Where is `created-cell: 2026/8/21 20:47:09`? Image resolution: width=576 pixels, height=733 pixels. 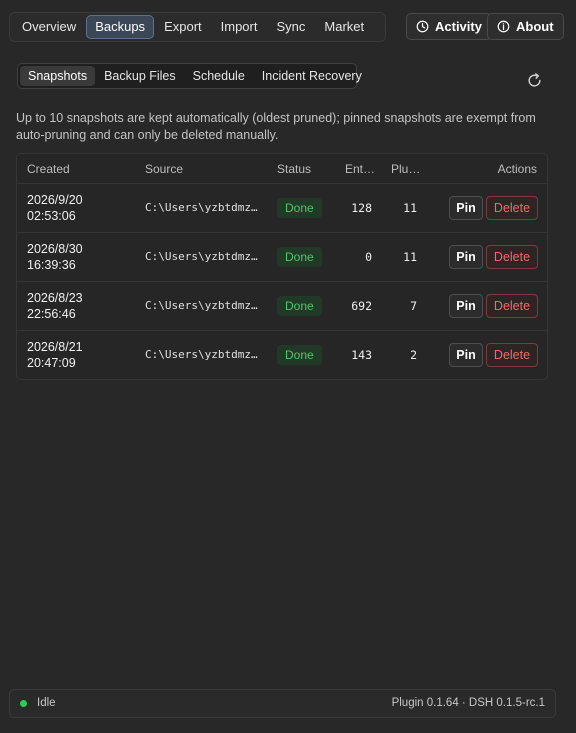 created-cell: 2026/8/21 20:47:09 is located at coordinates (55, 355).